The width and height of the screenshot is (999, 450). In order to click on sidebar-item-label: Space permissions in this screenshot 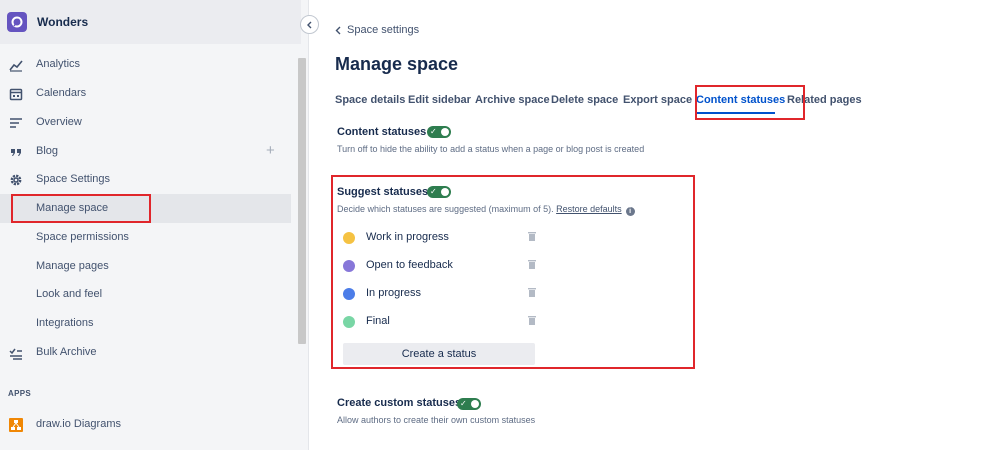, I will do `click(82, 237)`.